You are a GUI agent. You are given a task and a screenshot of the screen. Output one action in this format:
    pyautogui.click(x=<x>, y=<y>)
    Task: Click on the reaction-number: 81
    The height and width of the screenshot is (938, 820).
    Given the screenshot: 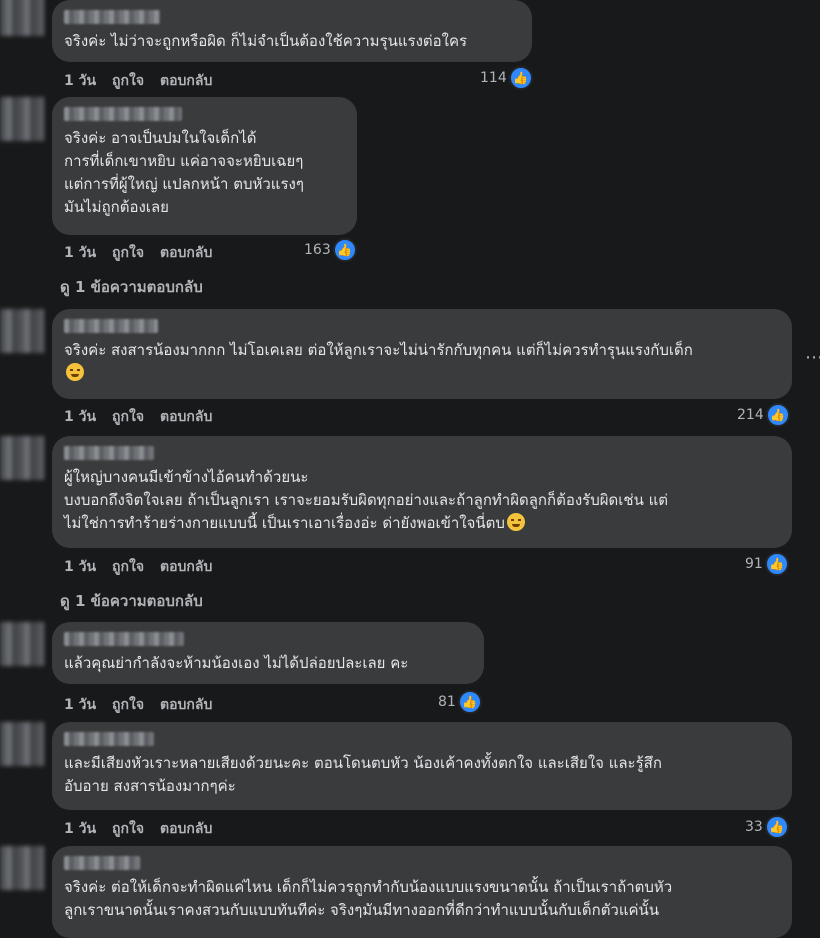 What is the action you would take?
    pyautogui.click(x=447, y=702)
    